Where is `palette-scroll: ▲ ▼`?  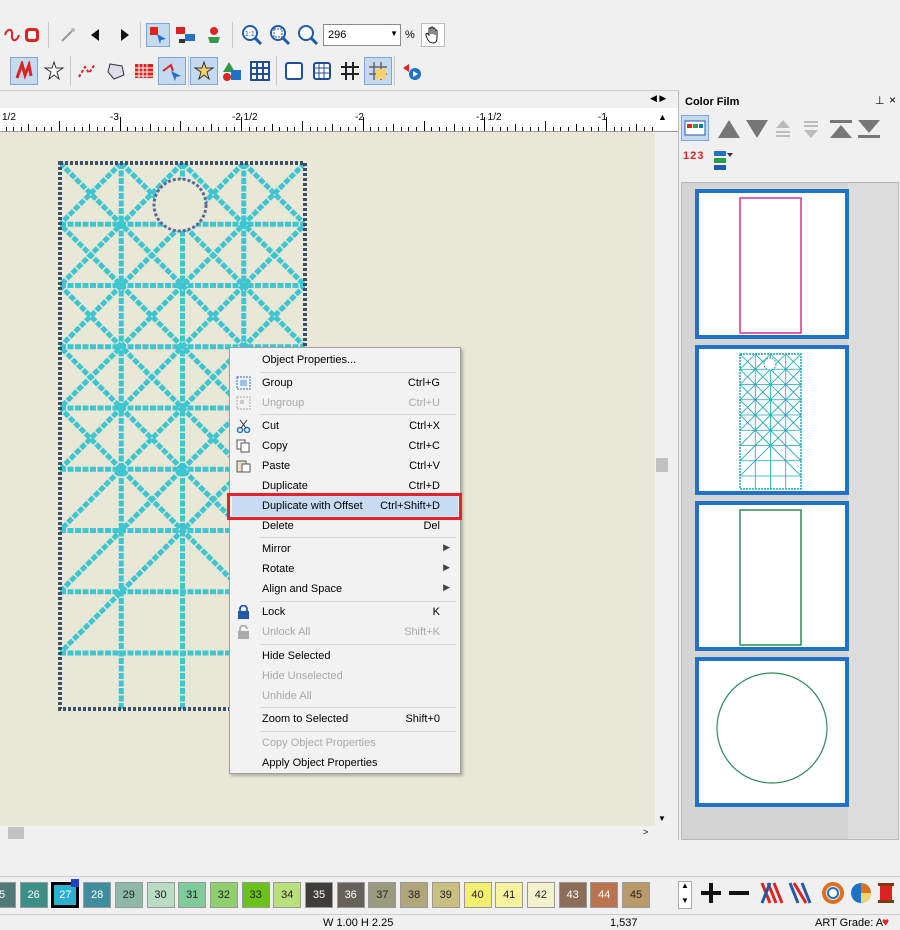 palette-scroll: ▲ ▼ is located at coordinates (685, 895).